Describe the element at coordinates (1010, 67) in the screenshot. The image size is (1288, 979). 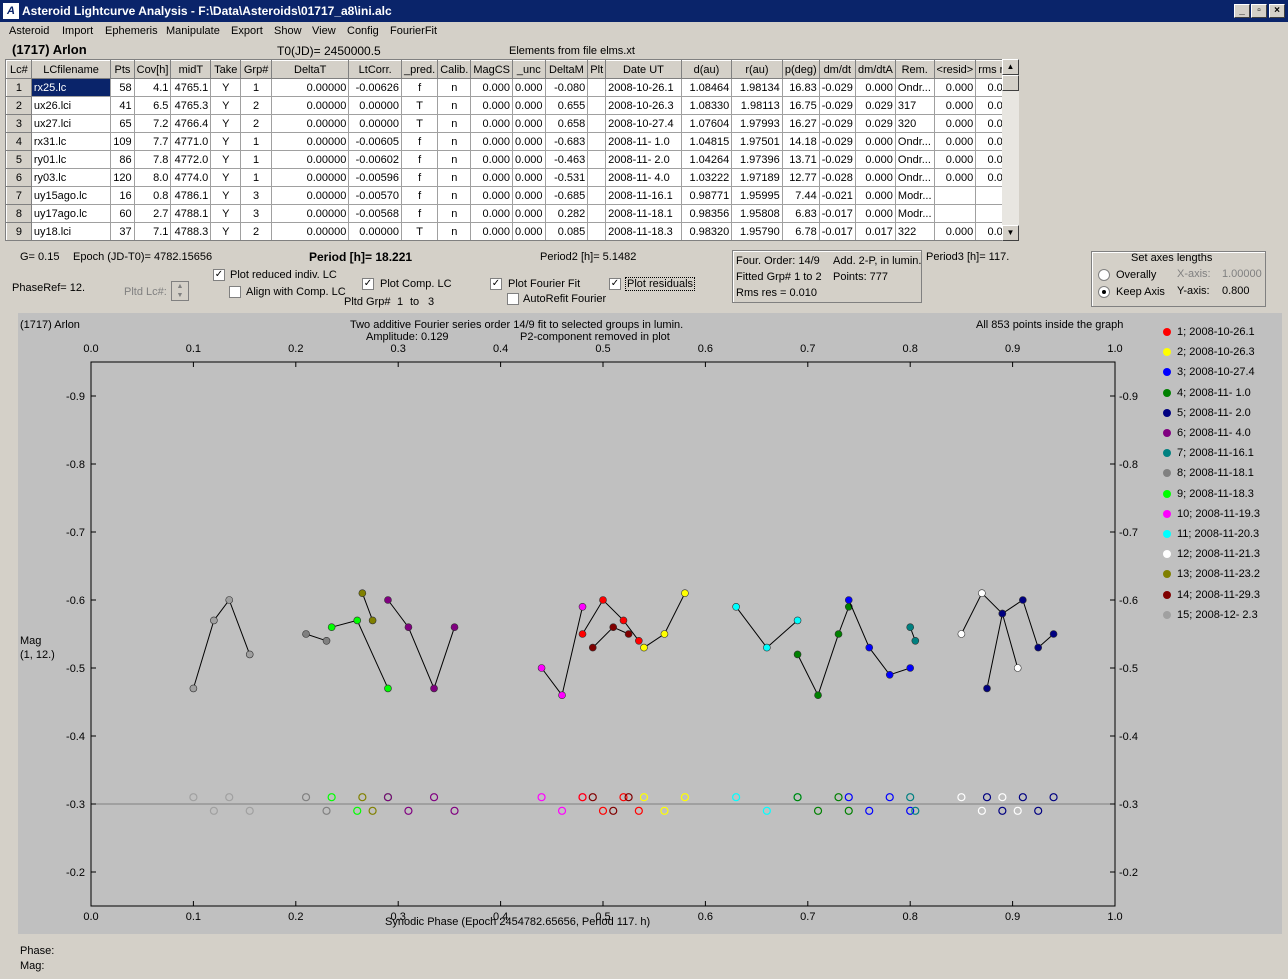
I see `scroll-up-icon: ▲` at that location.